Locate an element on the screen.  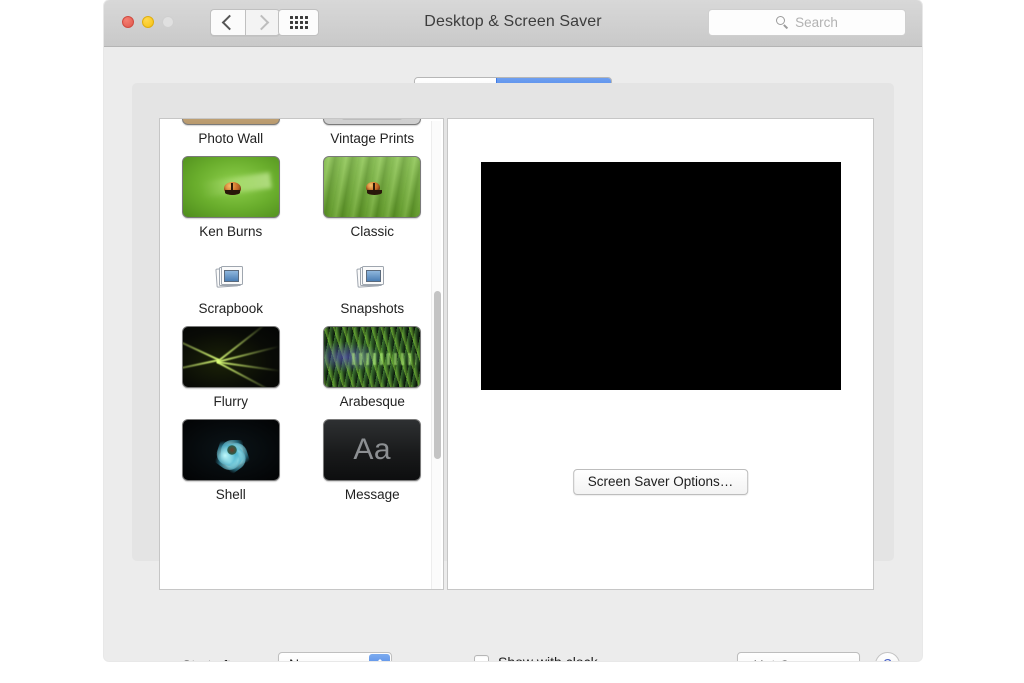
screensaver-item-scrapbook: Scrapbook is located at coordinates (231, 283).